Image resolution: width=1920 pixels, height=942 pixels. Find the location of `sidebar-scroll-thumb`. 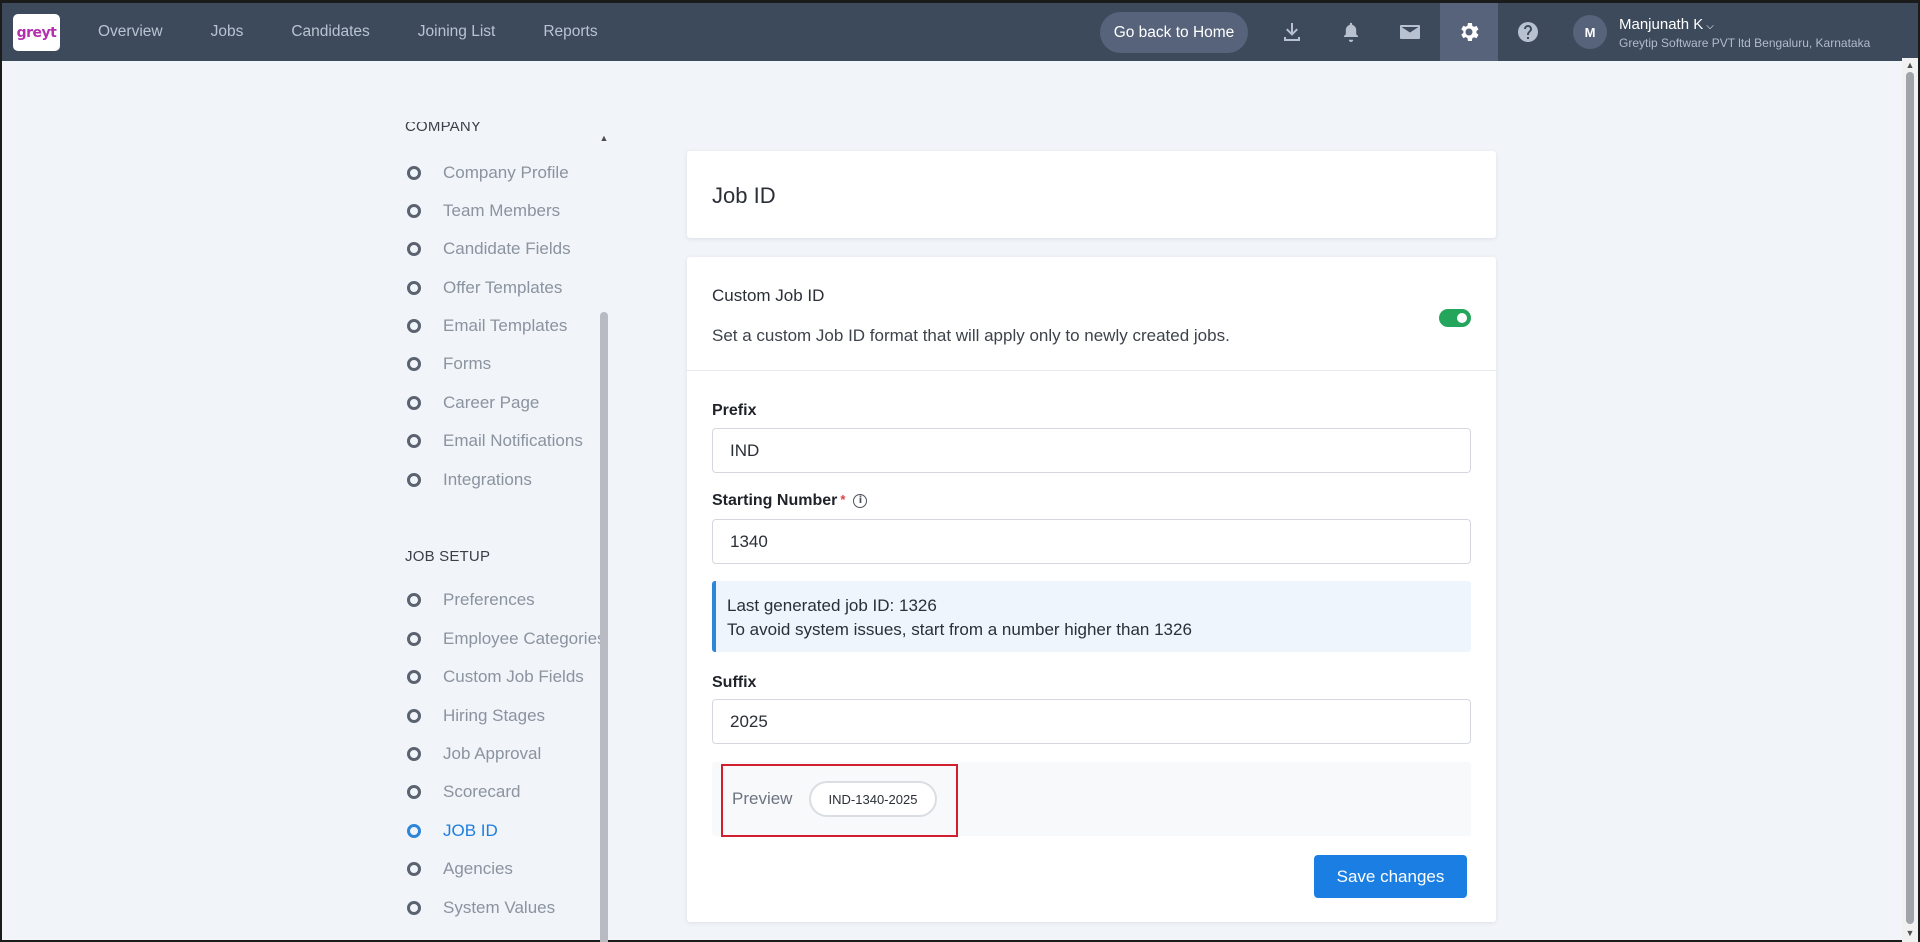

sidebar-scroll-thumb is located at coordinates (604, 627).